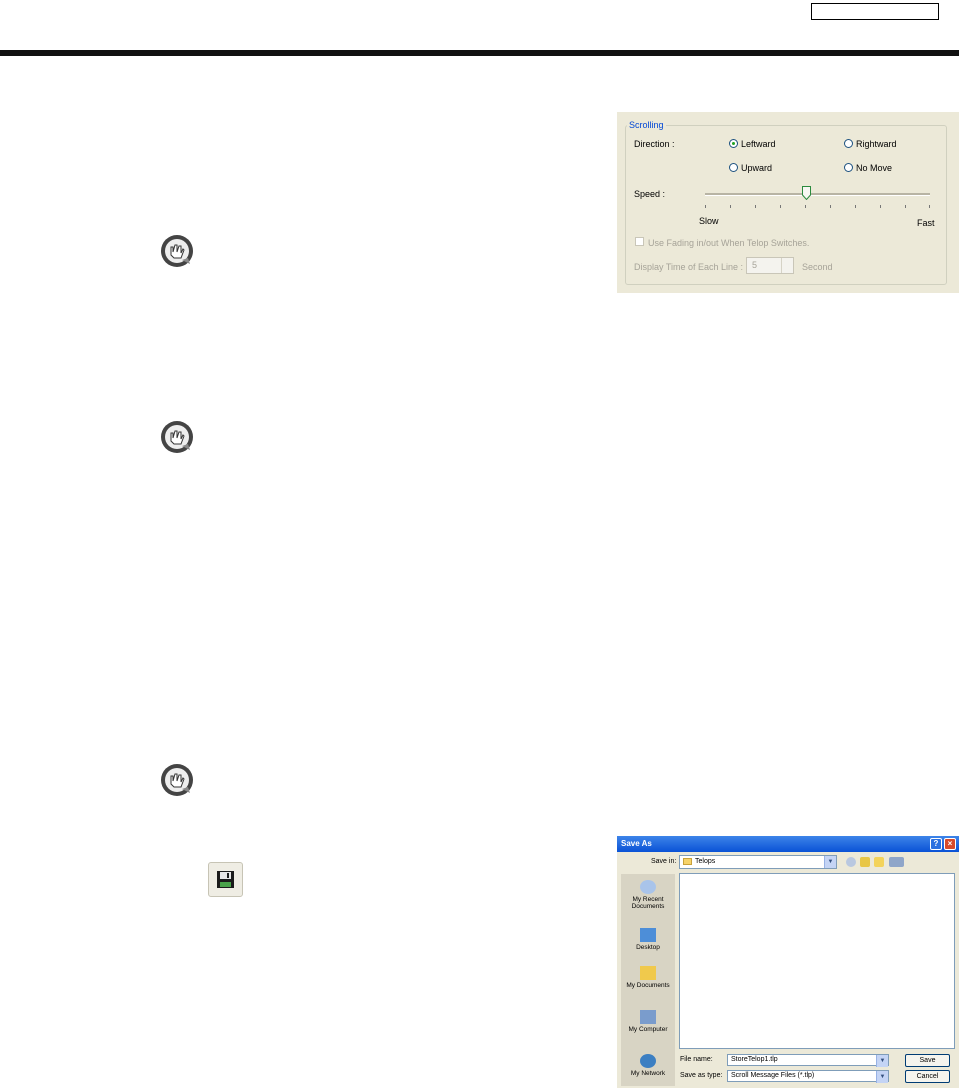 The image size is (959, 1088). Describe the element at coordinates (648, 895) in the screenshot. I see `place-my-recent-documents: My Recent Documents` at that location.